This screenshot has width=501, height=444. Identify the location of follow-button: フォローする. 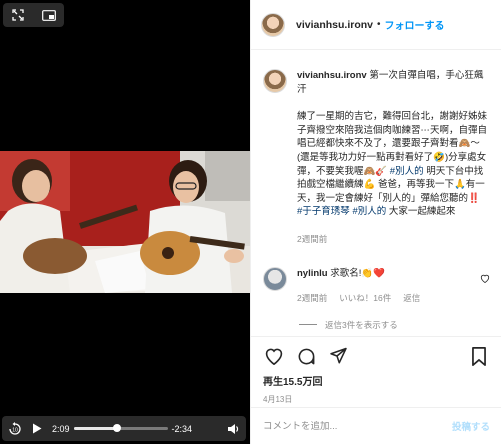
(415, 24).